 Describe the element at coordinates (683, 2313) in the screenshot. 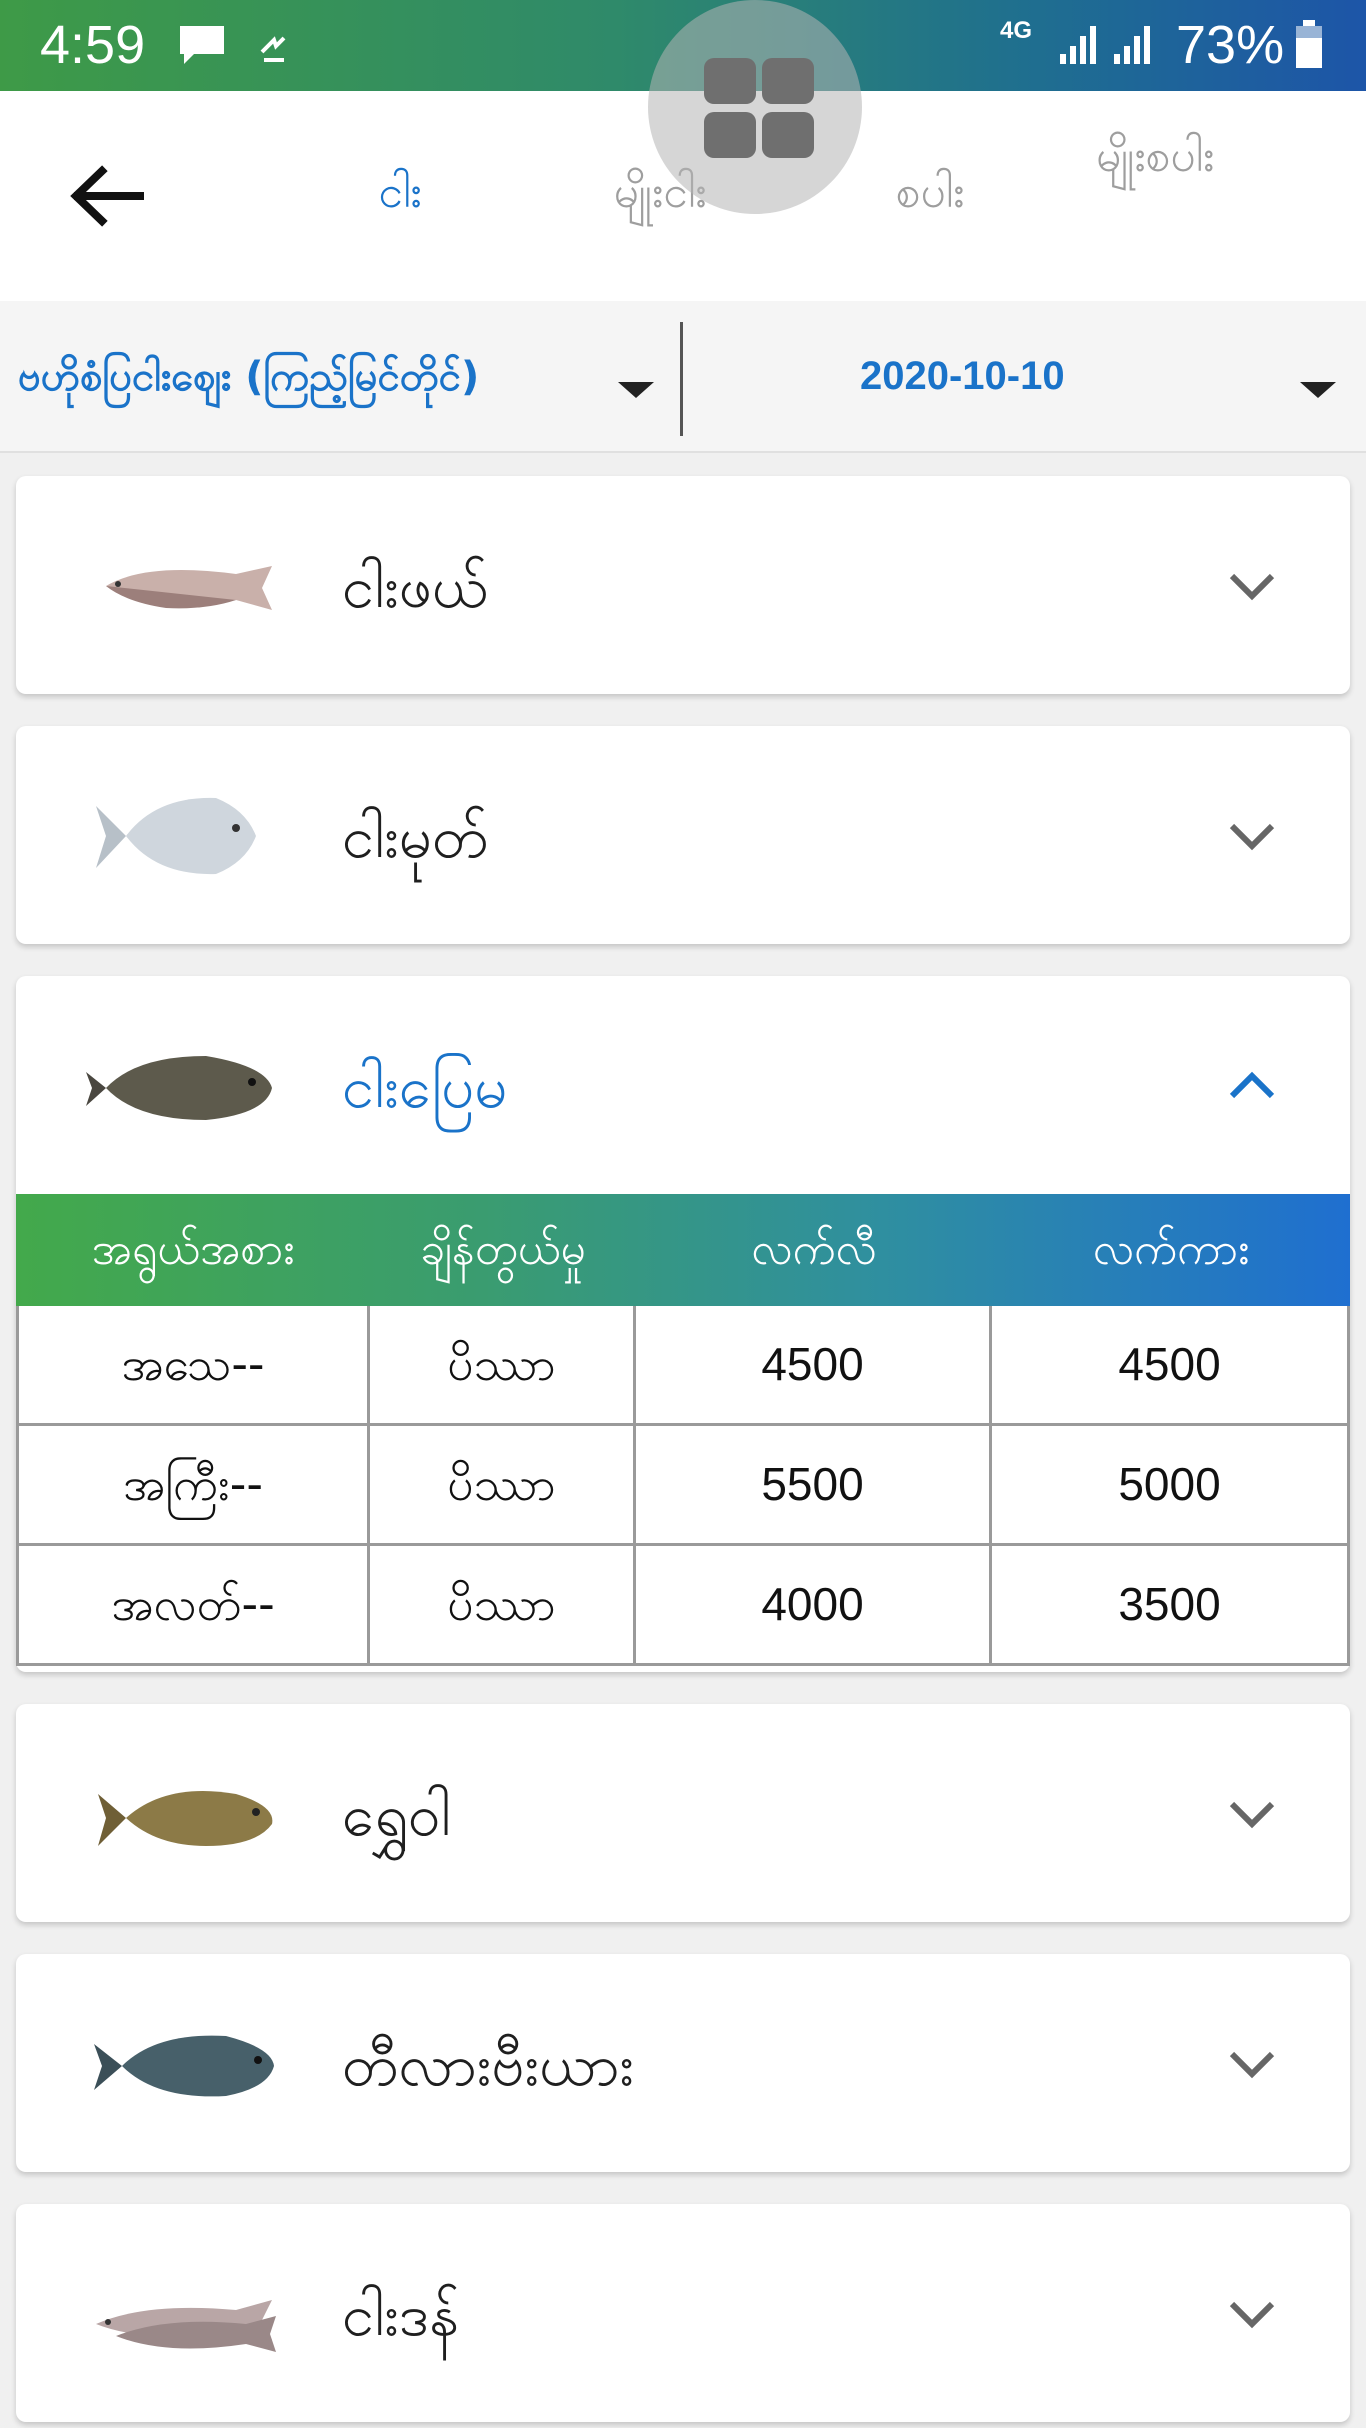

I see `fish-card: ငါးဒန်` at that location.